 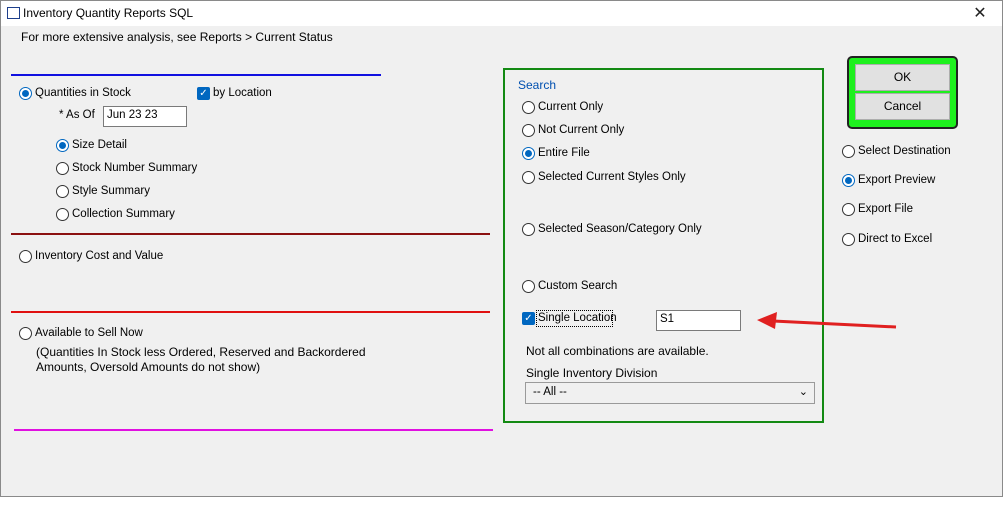 What do you see at coordinates (99, 256) in the screenshot?
I see `inventory-cost-label: Inventory Cost and Value` at bounding box center [99, 256].